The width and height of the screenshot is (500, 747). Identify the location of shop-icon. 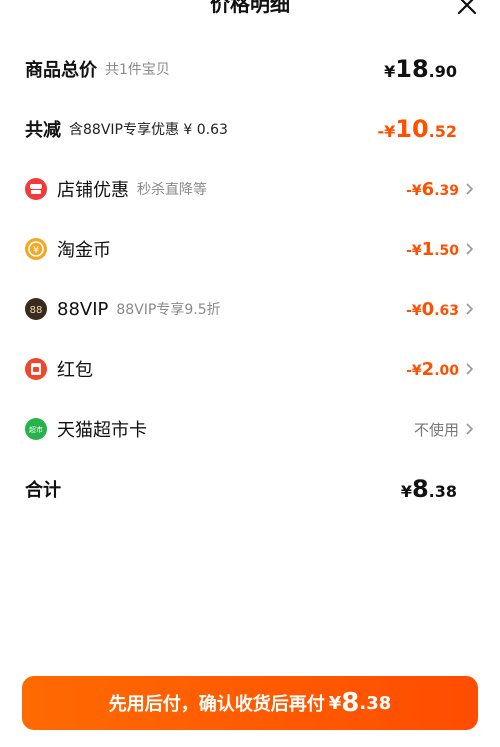
(36, 189).